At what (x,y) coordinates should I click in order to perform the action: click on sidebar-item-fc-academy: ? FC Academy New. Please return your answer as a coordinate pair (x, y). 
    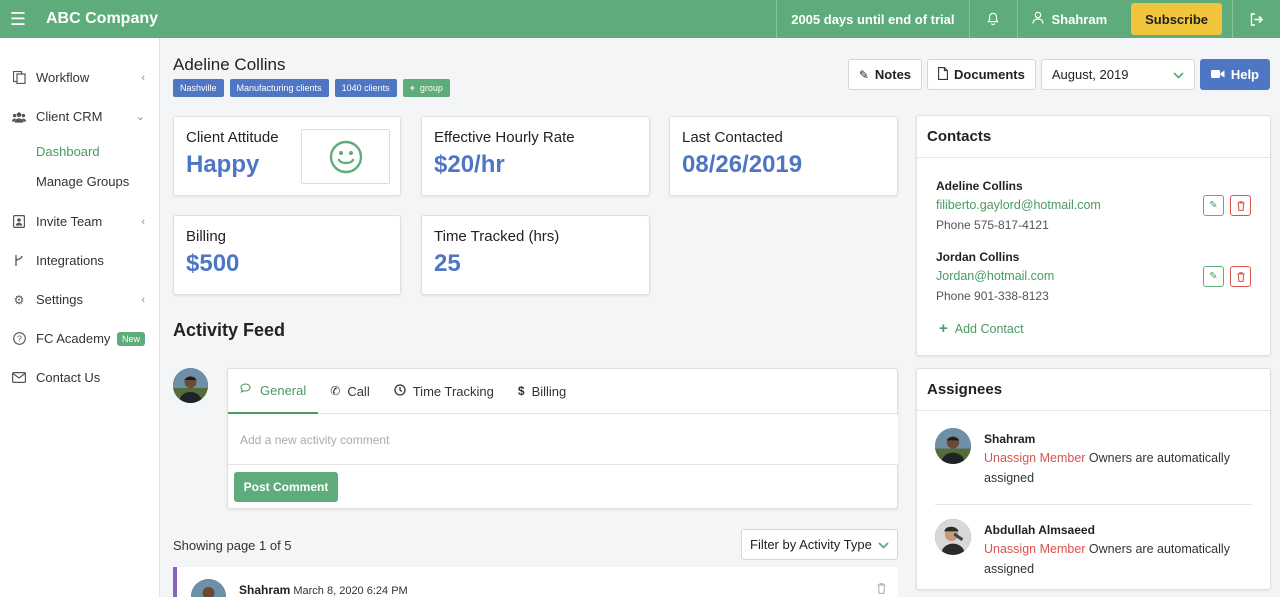
    Looking at the image, I should click on (79, 338).